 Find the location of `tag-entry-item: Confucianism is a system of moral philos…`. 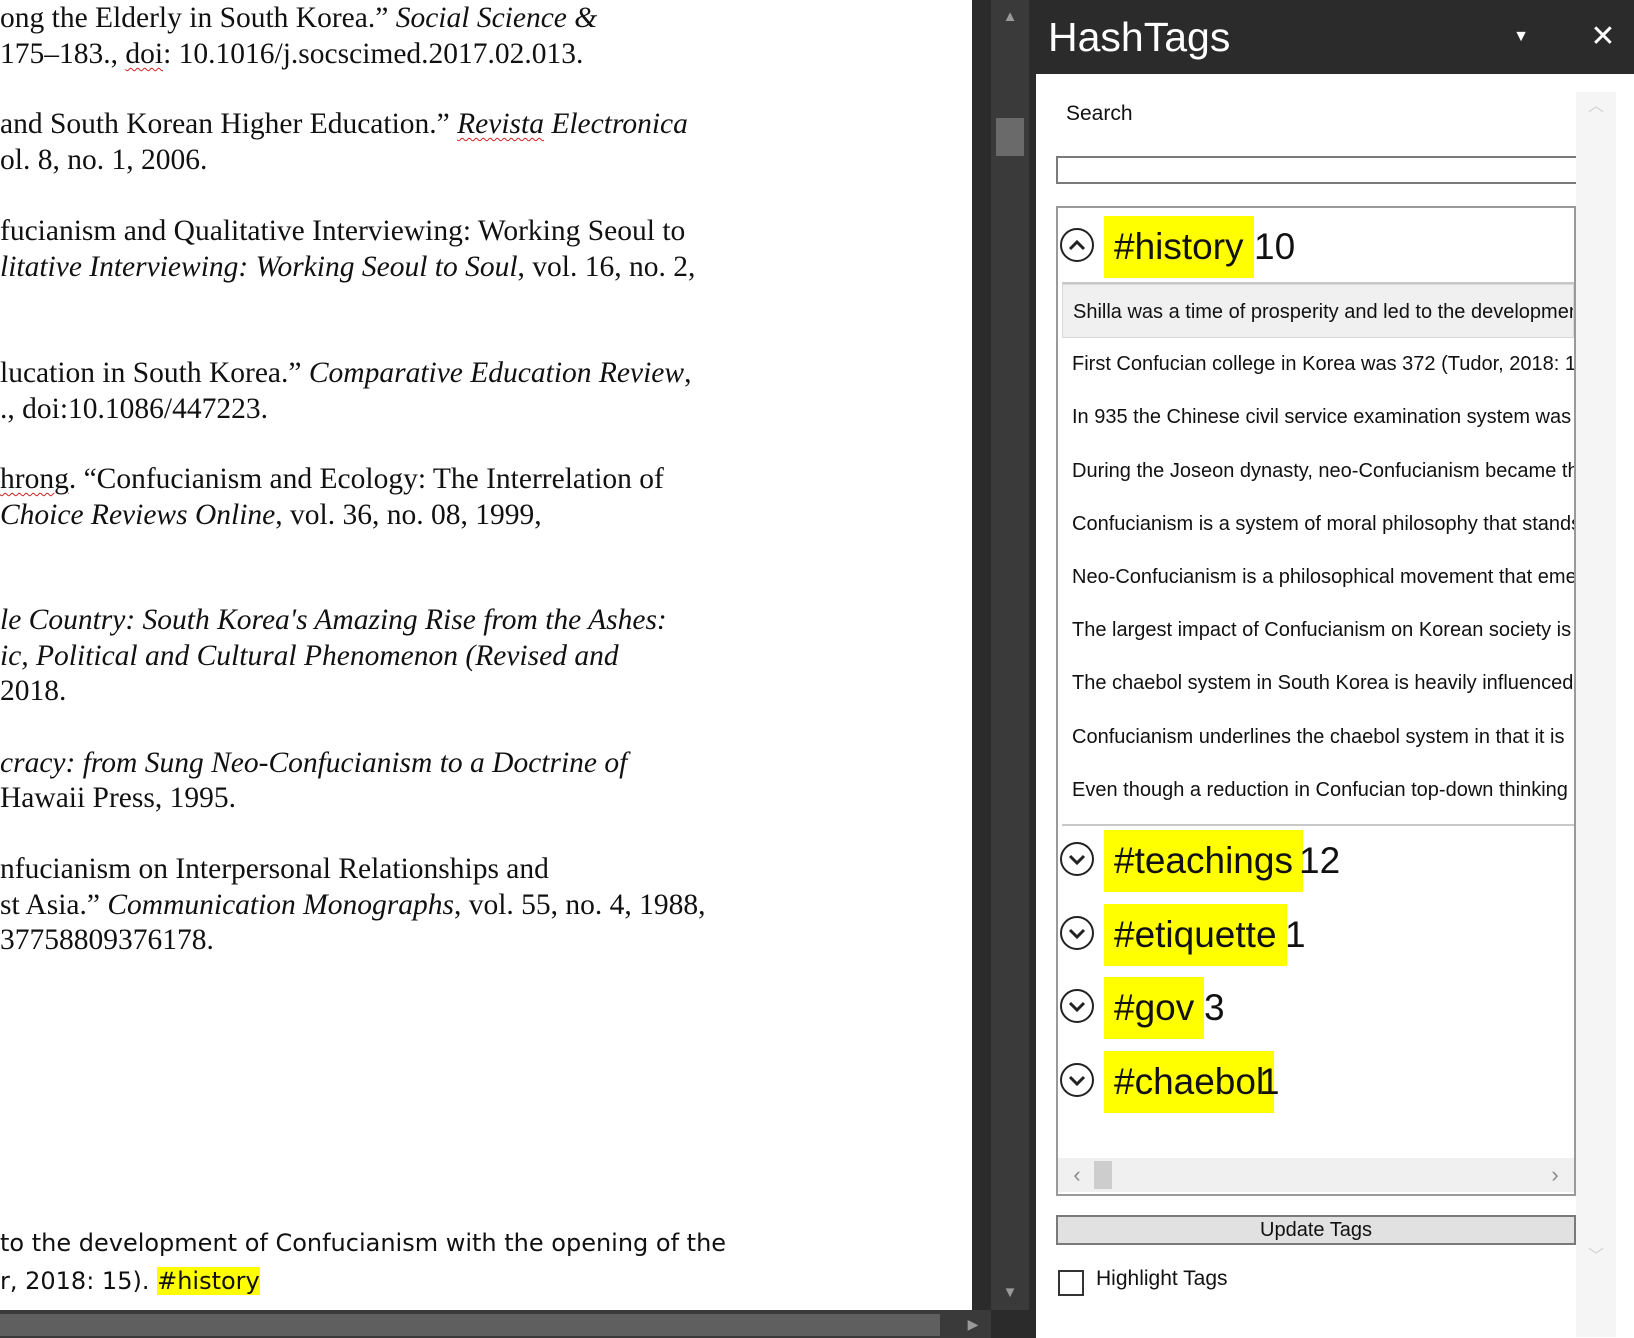

tag-entry-item: Confucianism is a system of moral philos… is located at coordinates (1318, 524).